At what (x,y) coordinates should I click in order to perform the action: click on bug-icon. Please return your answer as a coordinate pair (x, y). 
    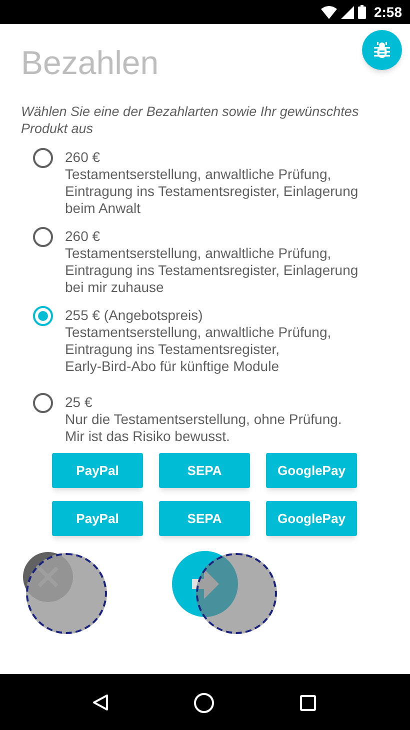
    Looking at the image, I should click on (382, 50).